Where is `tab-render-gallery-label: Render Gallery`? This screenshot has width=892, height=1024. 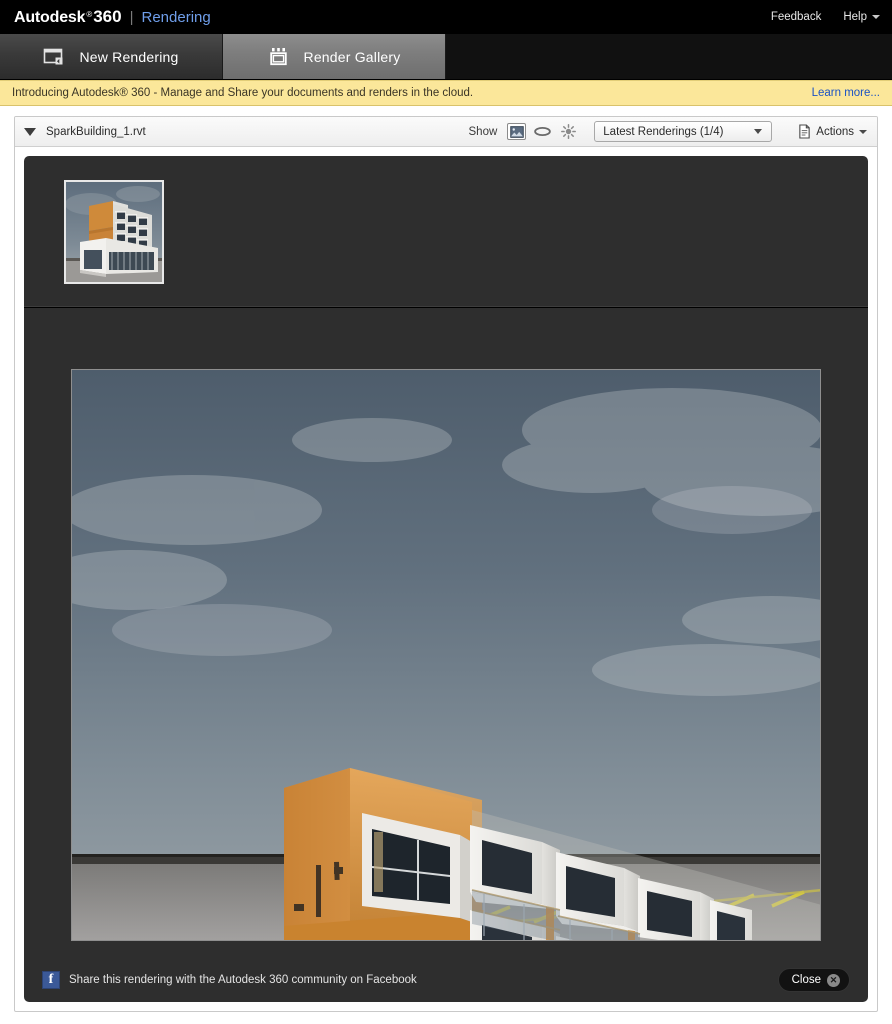
tab-render-gallery-label: Render Gallery is located at coordinates (352, 56).